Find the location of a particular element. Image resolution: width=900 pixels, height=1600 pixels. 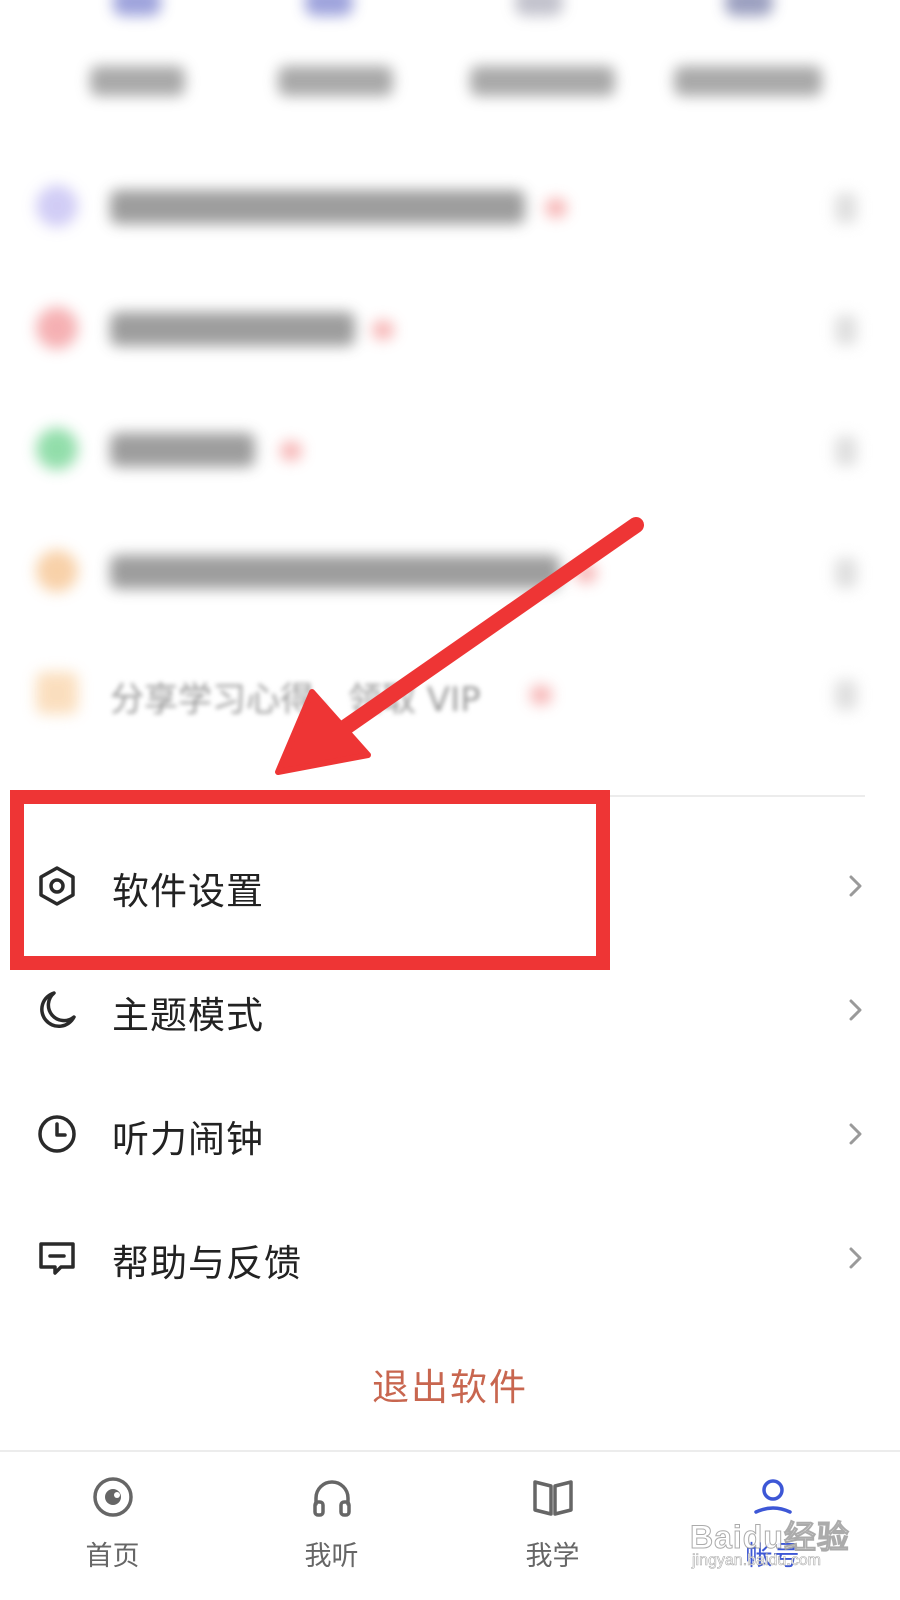

headphones-icon is located at coordinates (332, 1498).